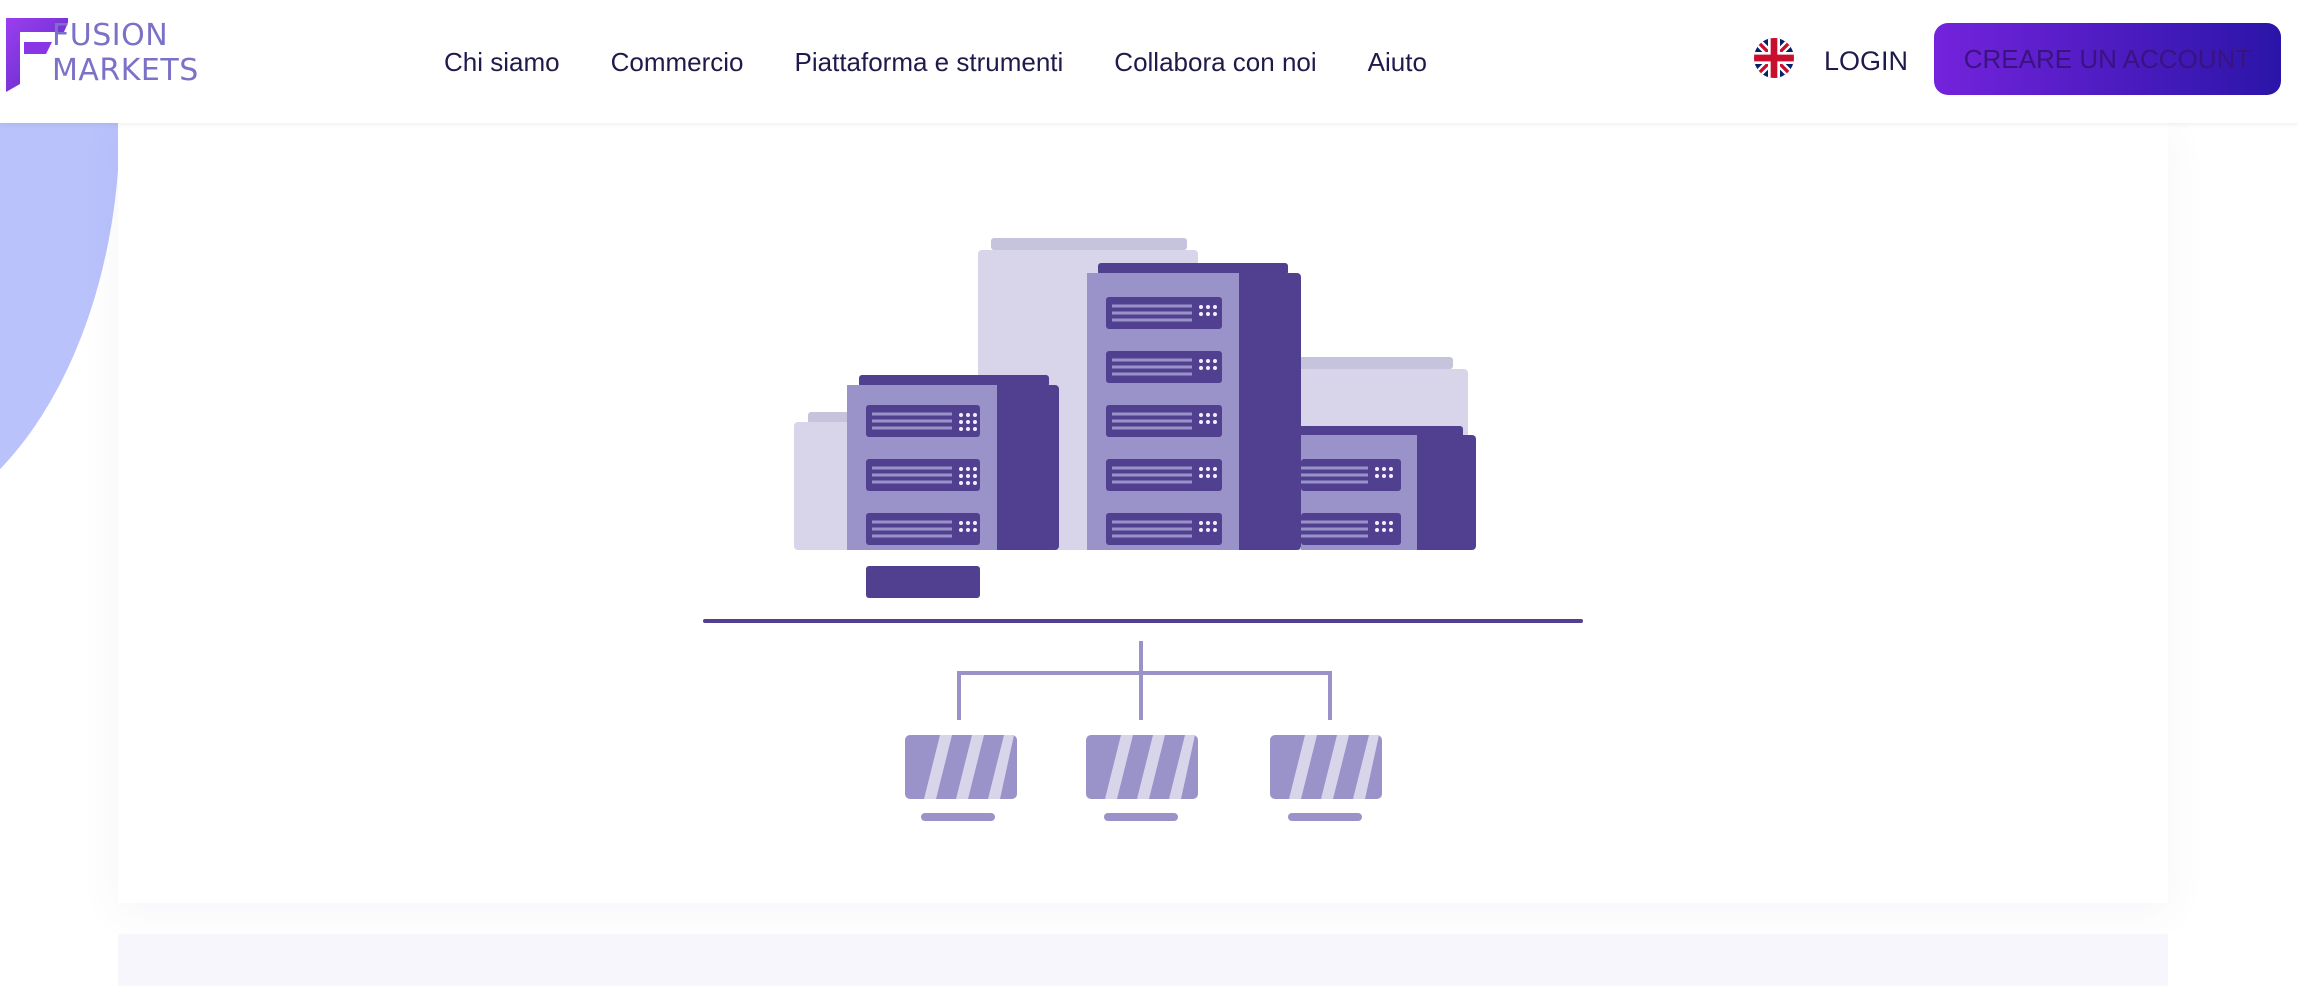 This screenshot has width=2298, height=986. Describe the element at coordinates (2107, 59) in the screenshot. I see `create-account-button: CREARE UN ACCOUNT` at that location.